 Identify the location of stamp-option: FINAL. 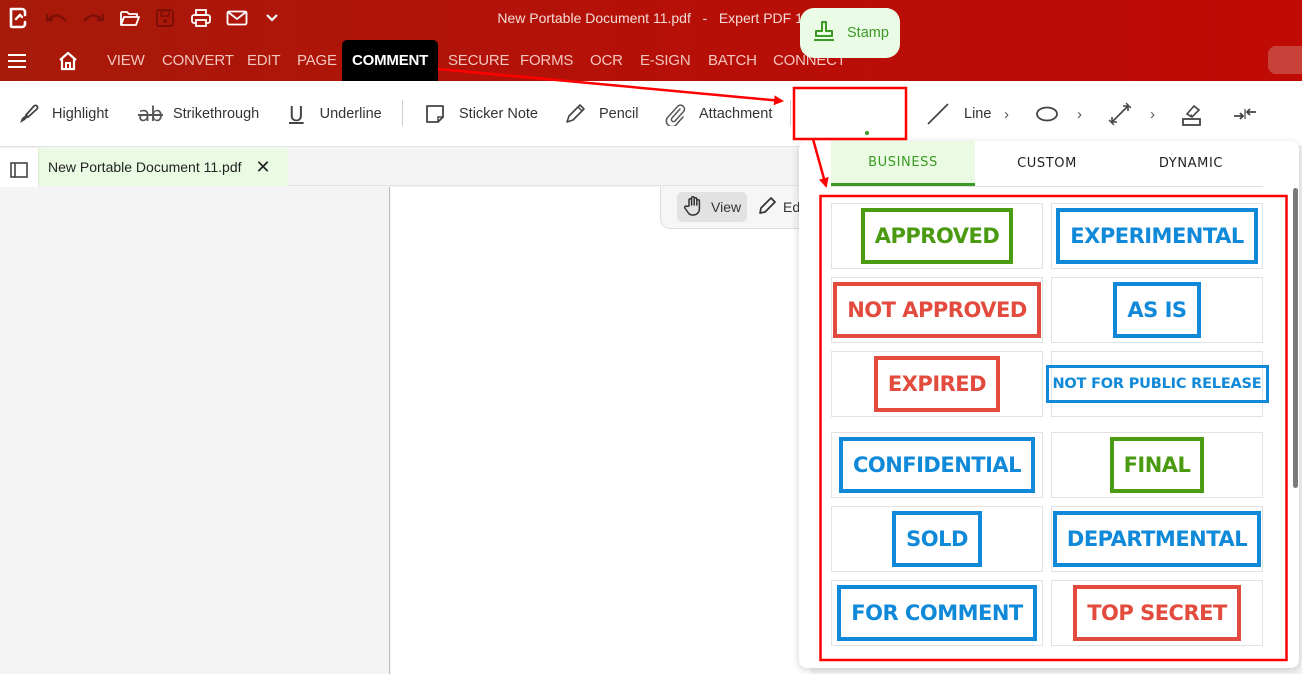
(1157, 465).